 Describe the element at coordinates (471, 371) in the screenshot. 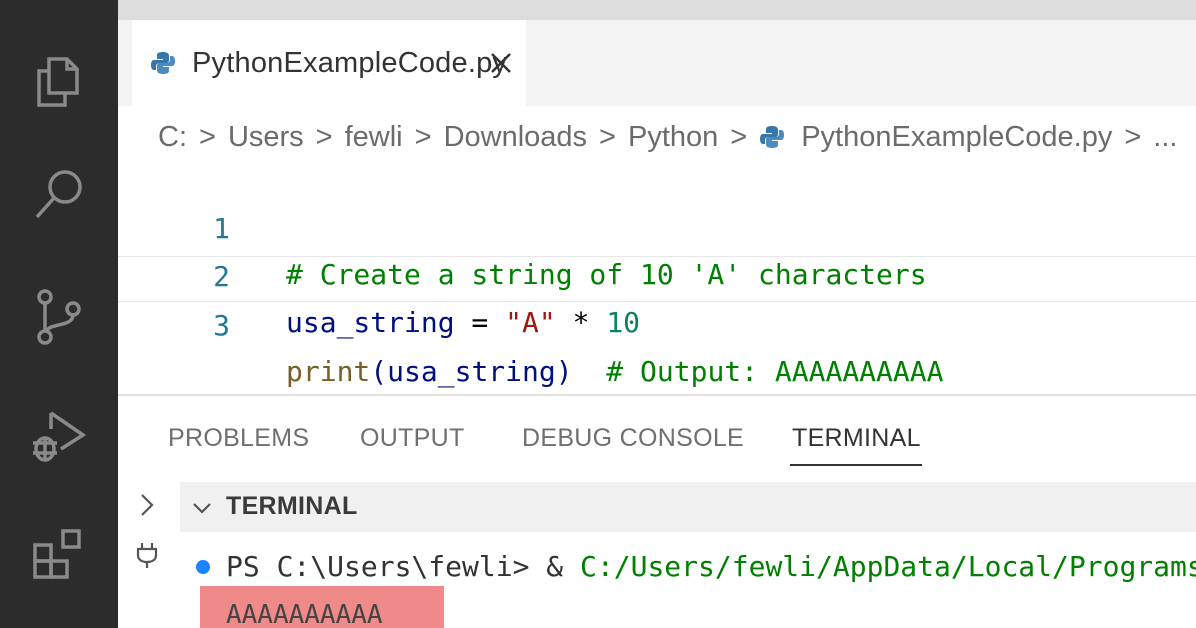

I see `code-arguments: (usa_string)` at that location.